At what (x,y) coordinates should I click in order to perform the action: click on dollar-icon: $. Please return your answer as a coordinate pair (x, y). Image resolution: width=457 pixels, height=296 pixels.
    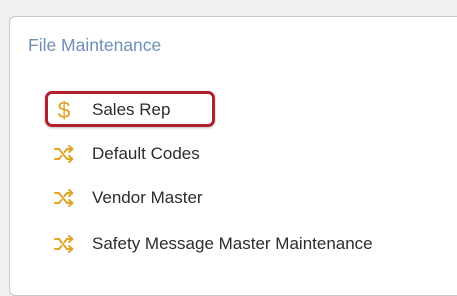
    Looking at the image, I should click on (64, 110).